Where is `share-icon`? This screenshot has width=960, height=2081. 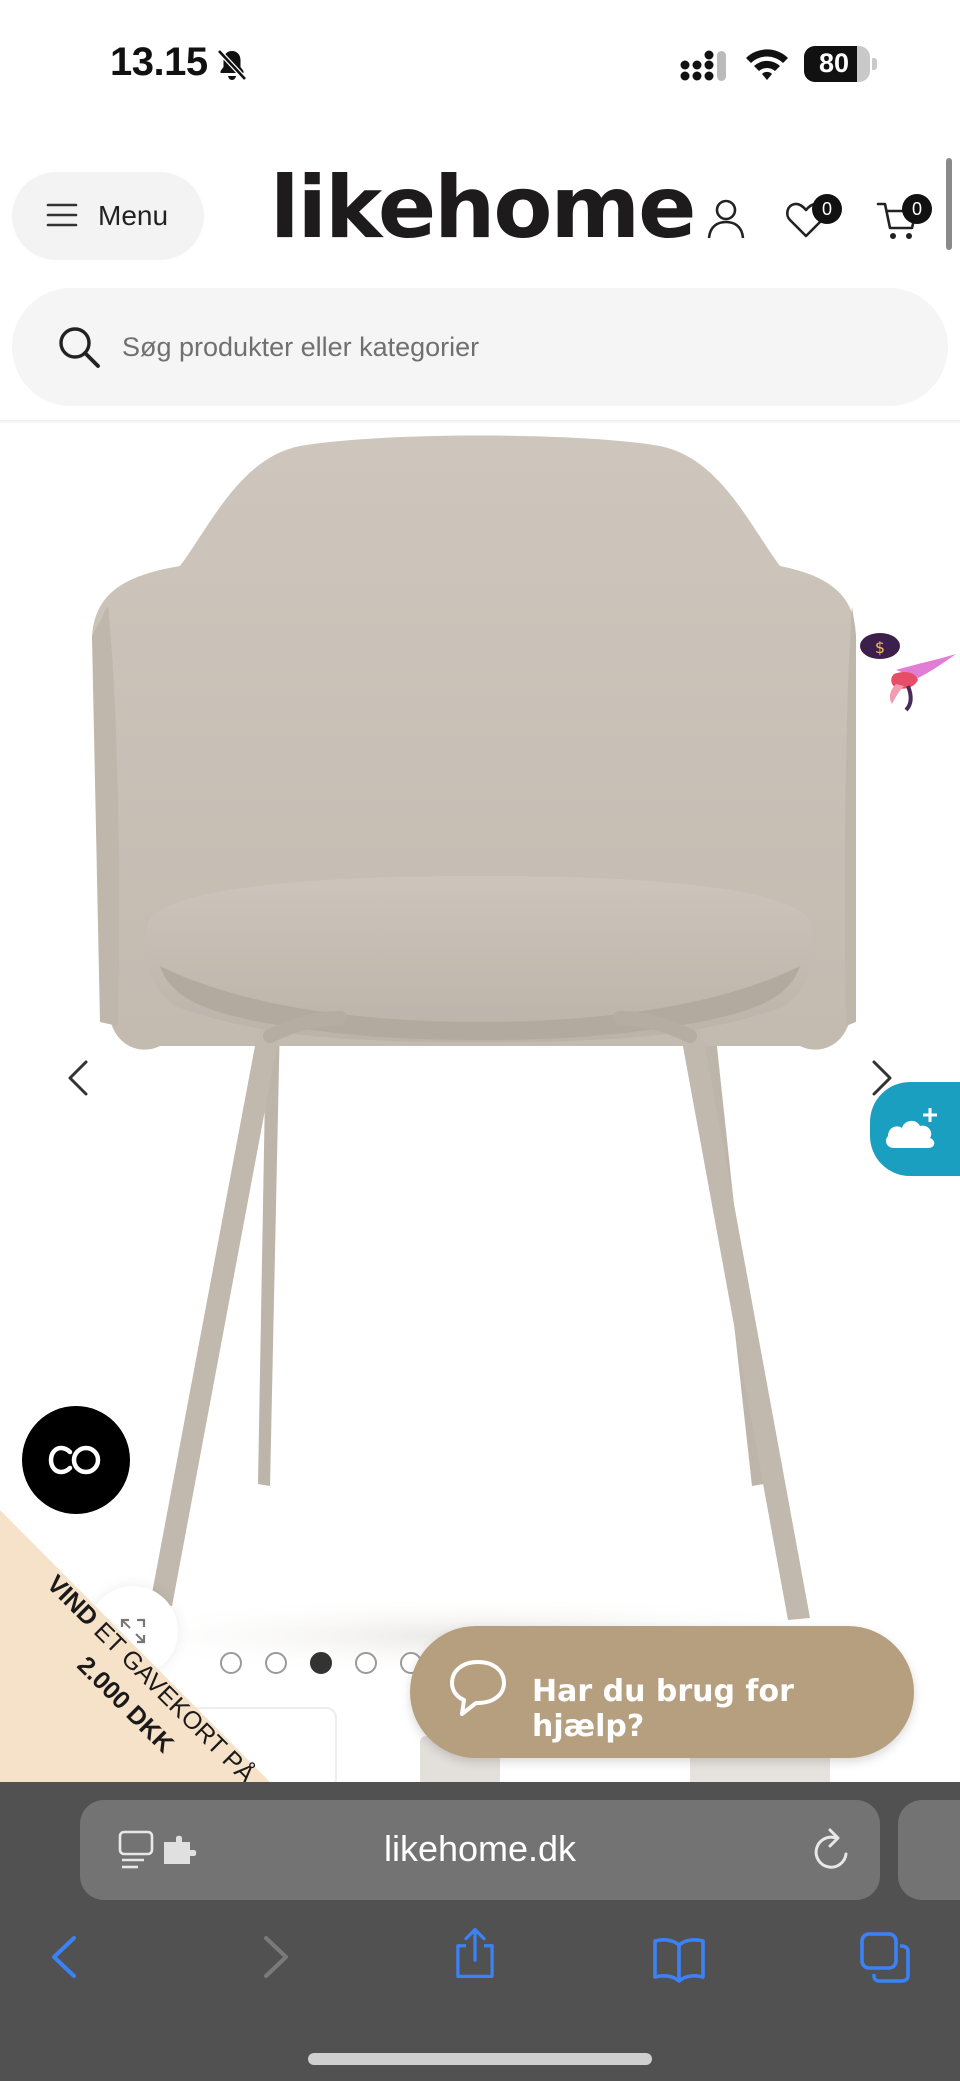
share-icon is located at coordinates (475, 1953).